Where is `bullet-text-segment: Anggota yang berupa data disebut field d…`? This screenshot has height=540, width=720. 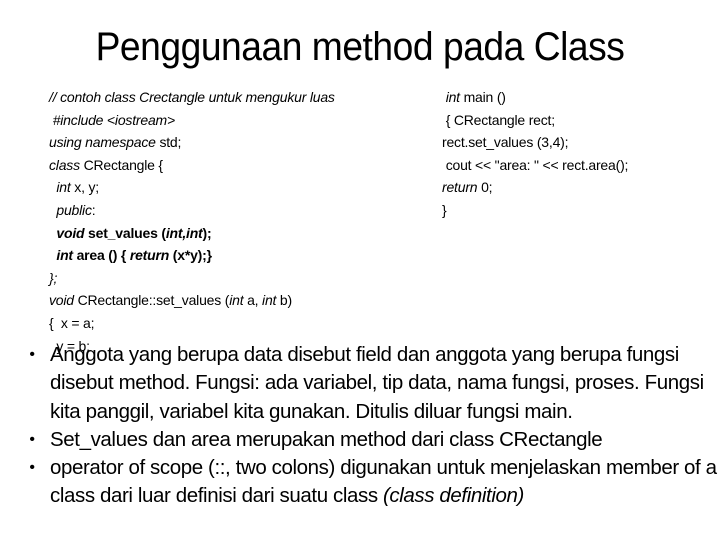
bullet-text-segment: Anggota yang berupa data disebut field d… is located at coordinates (377, 383).